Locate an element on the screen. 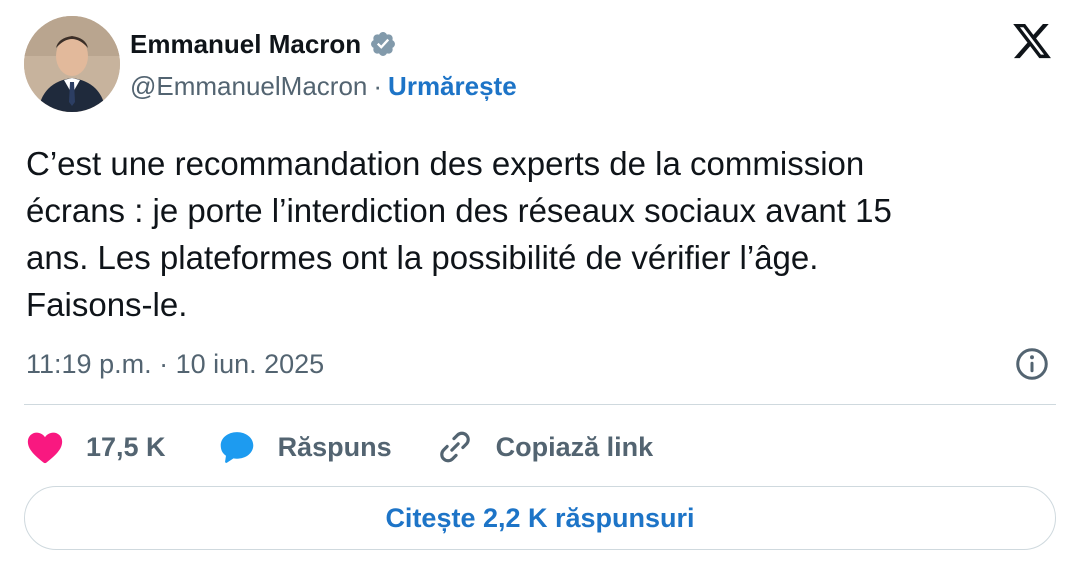 This screenshot has width=1070, height=574. like-button: 17,5 K is located at coordinates (95, 447).